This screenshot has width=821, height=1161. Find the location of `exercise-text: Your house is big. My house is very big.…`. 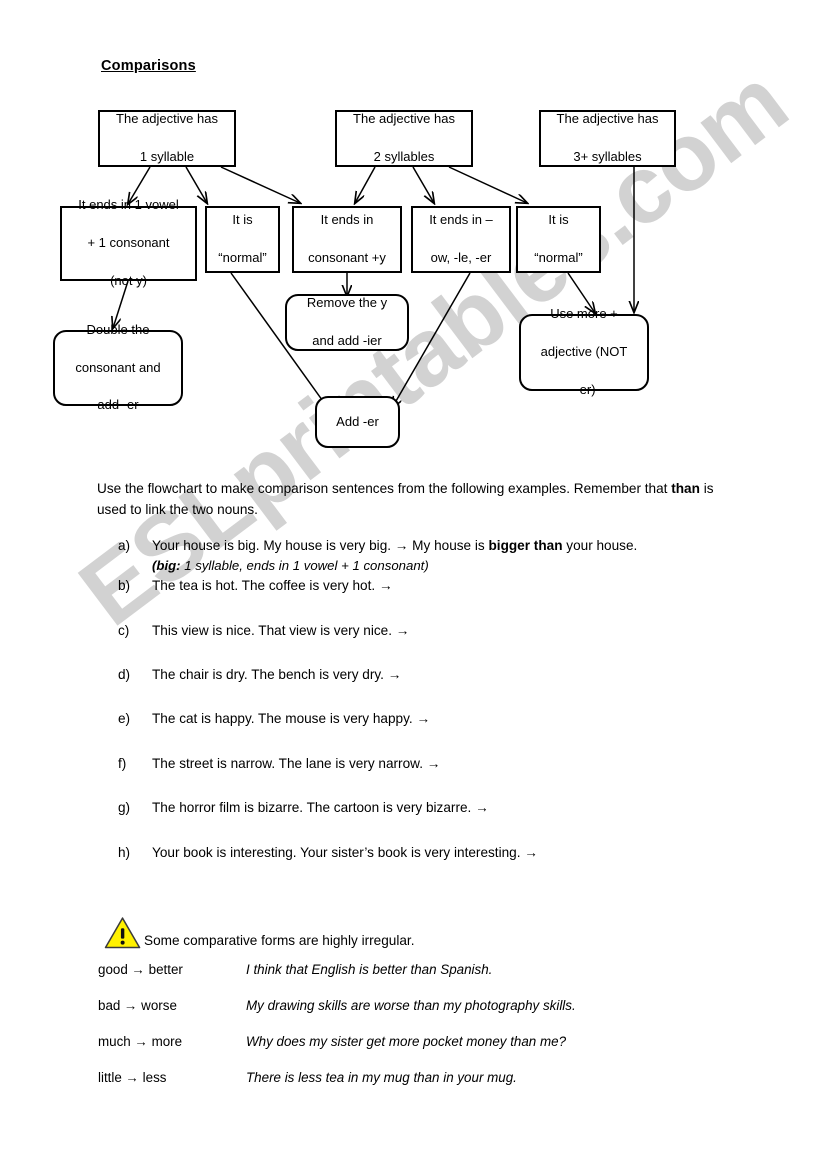

exercise-text: Your house is big. My house is very big.… is located at coordinates (320, 545).